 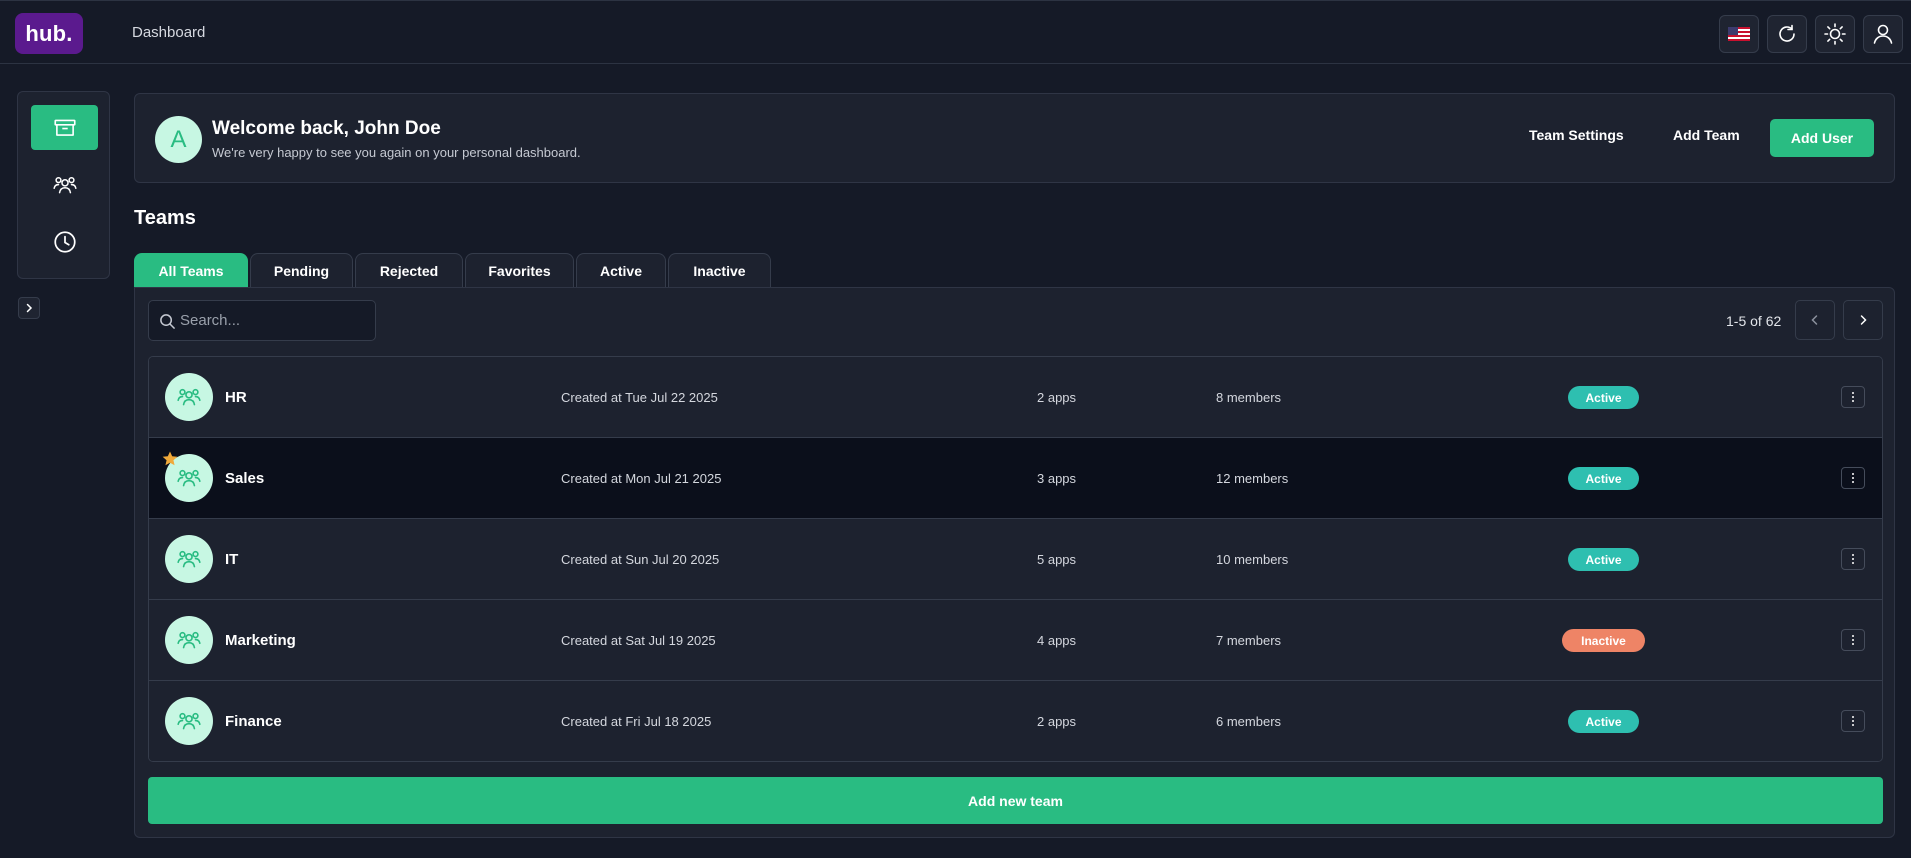 What do you see at coordinates (519, 270) in the screenshot?
I see `tab-favorites: Favorites` at bounding box center [519, 270].